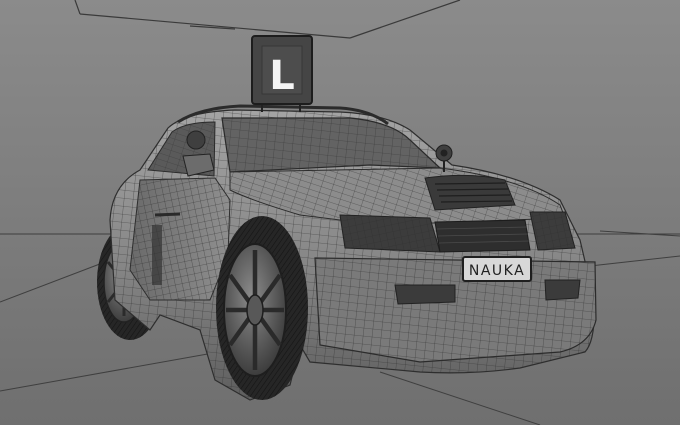  I want to click on hood-scoop, so click(470, 192).